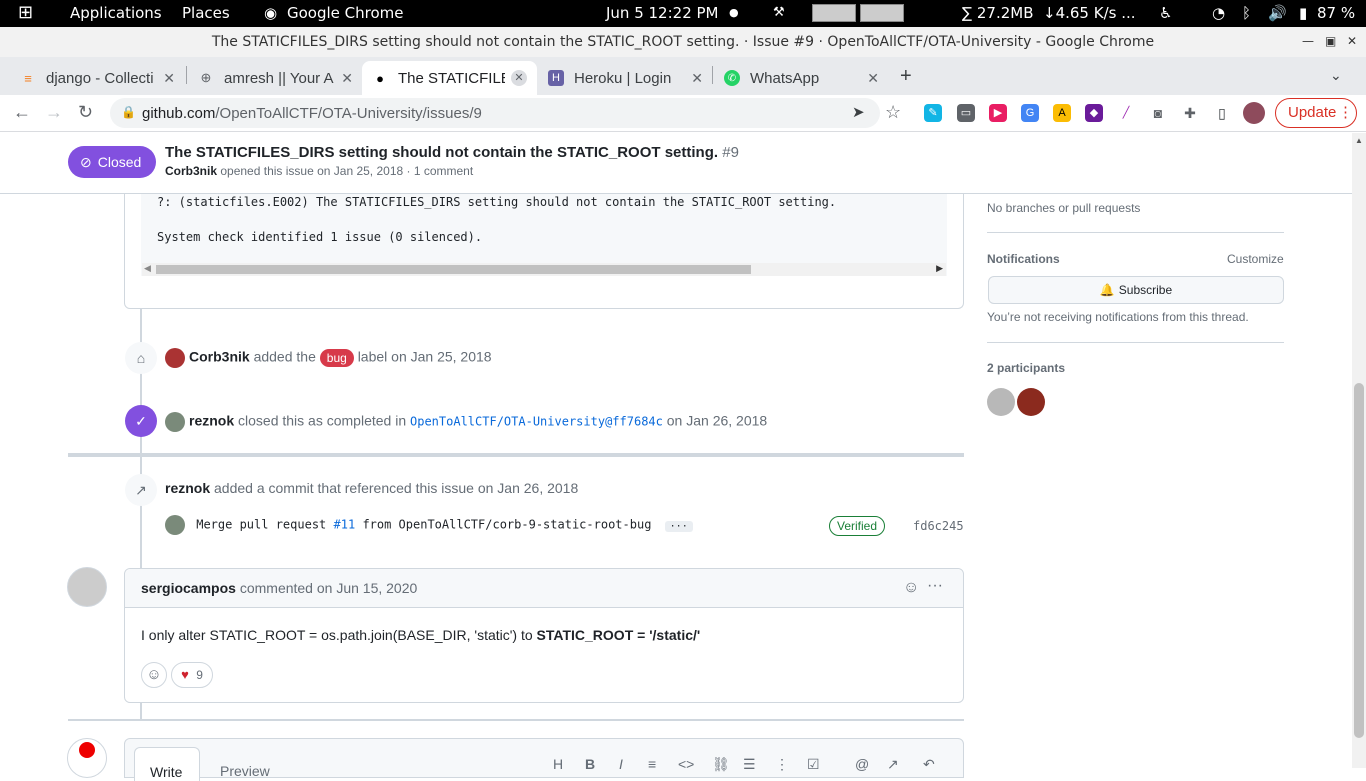 The image size is (1366, 781). What do you see at coordinates (1136, 290) in the screenshot?
I see `subscribe-button: 🔔 Subscribe` at bounding box center [1136, 290].